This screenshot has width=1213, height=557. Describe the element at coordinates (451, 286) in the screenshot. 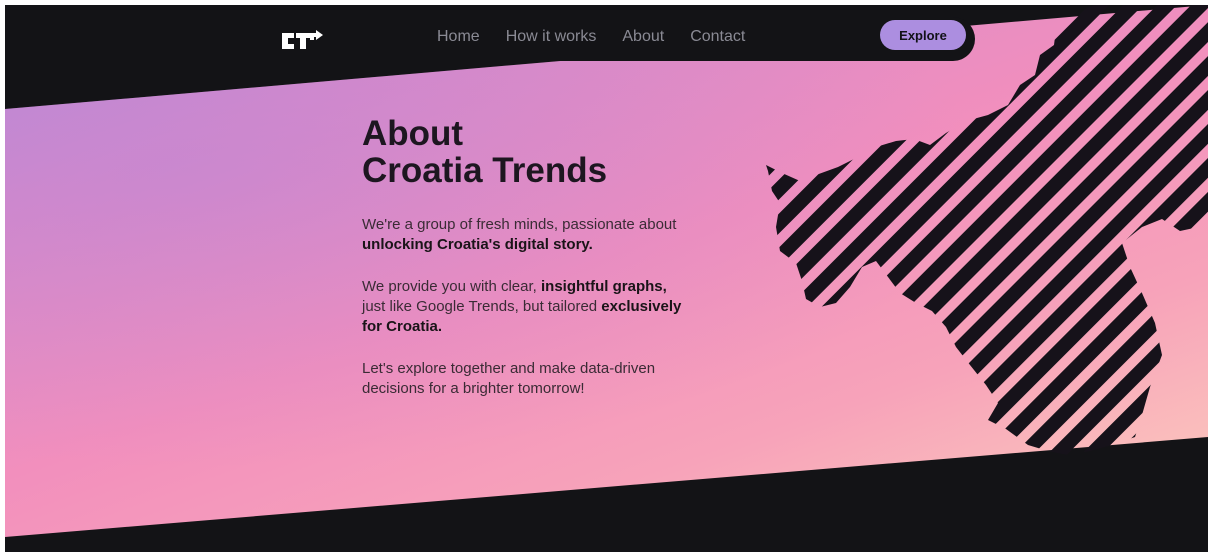

I see `p2-text-a: We provide you with clear,` at that location.